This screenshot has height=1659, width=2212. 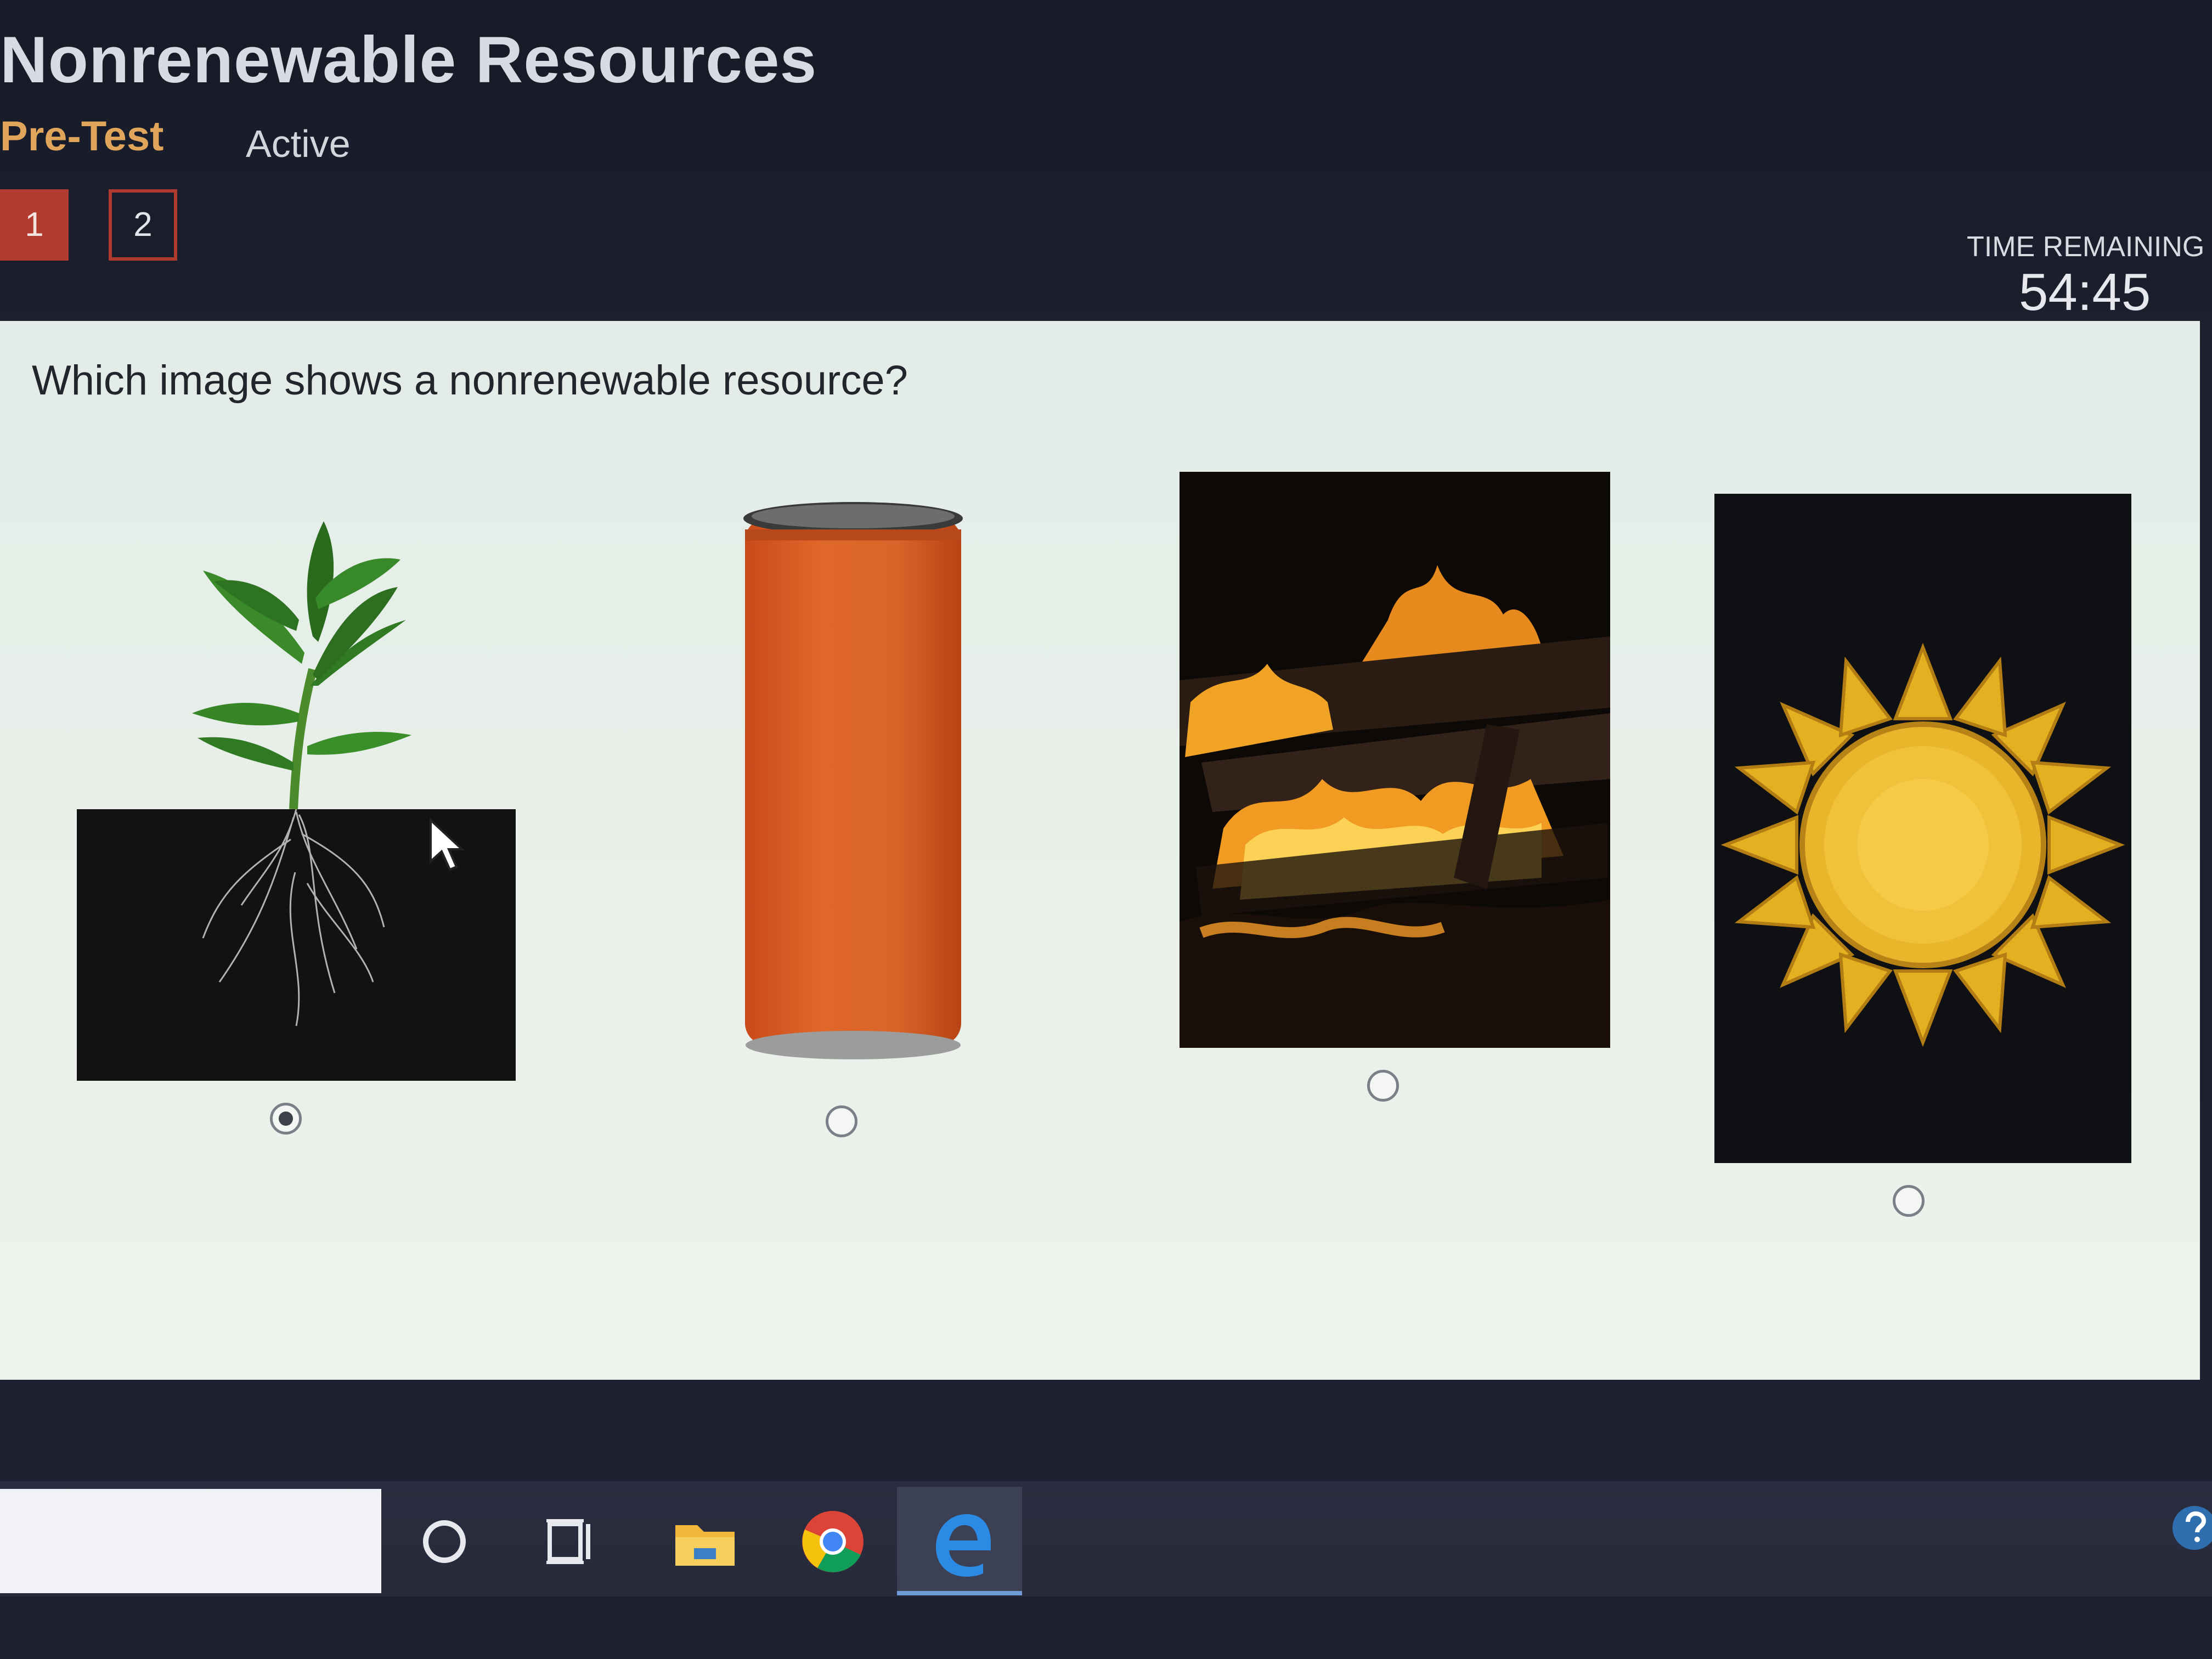 I want to click on campfire-icon, so click(x=1395, y=760).